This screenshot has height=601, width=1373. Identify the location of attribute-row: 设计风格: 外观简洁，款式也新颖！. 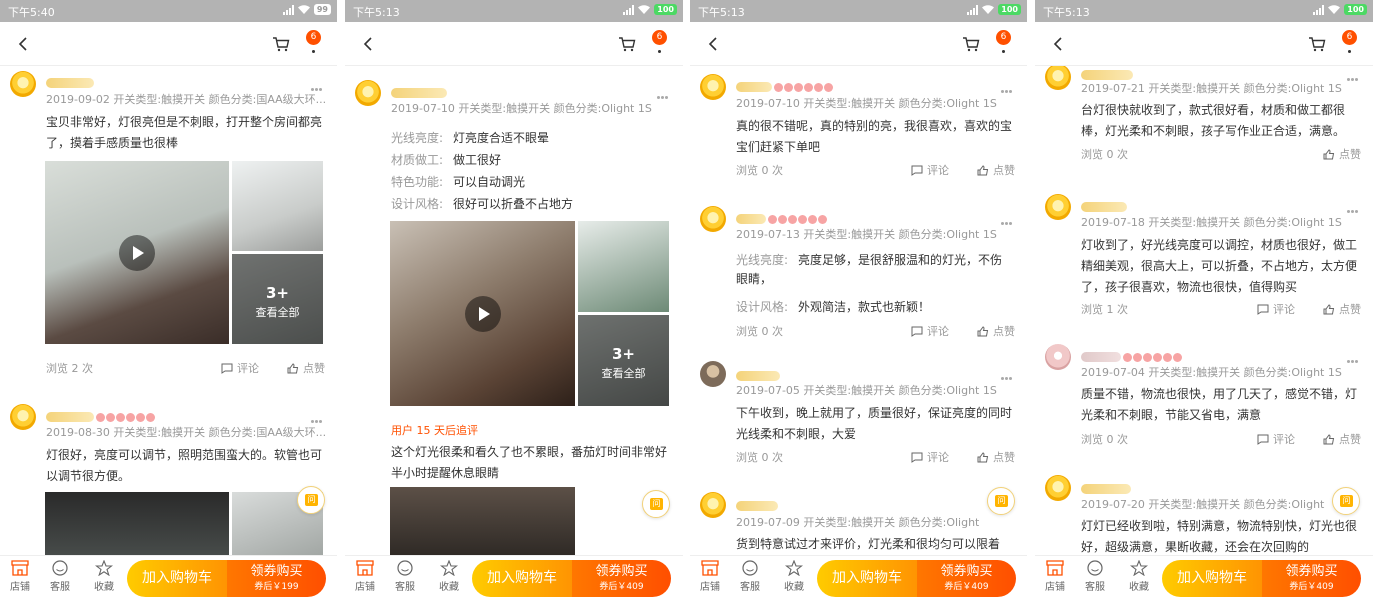
(833, 307).